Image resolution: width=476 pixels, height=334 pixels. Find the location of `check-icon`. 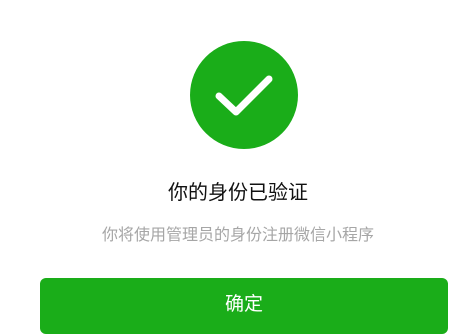

check-icon is located at coordinates (244, 95).